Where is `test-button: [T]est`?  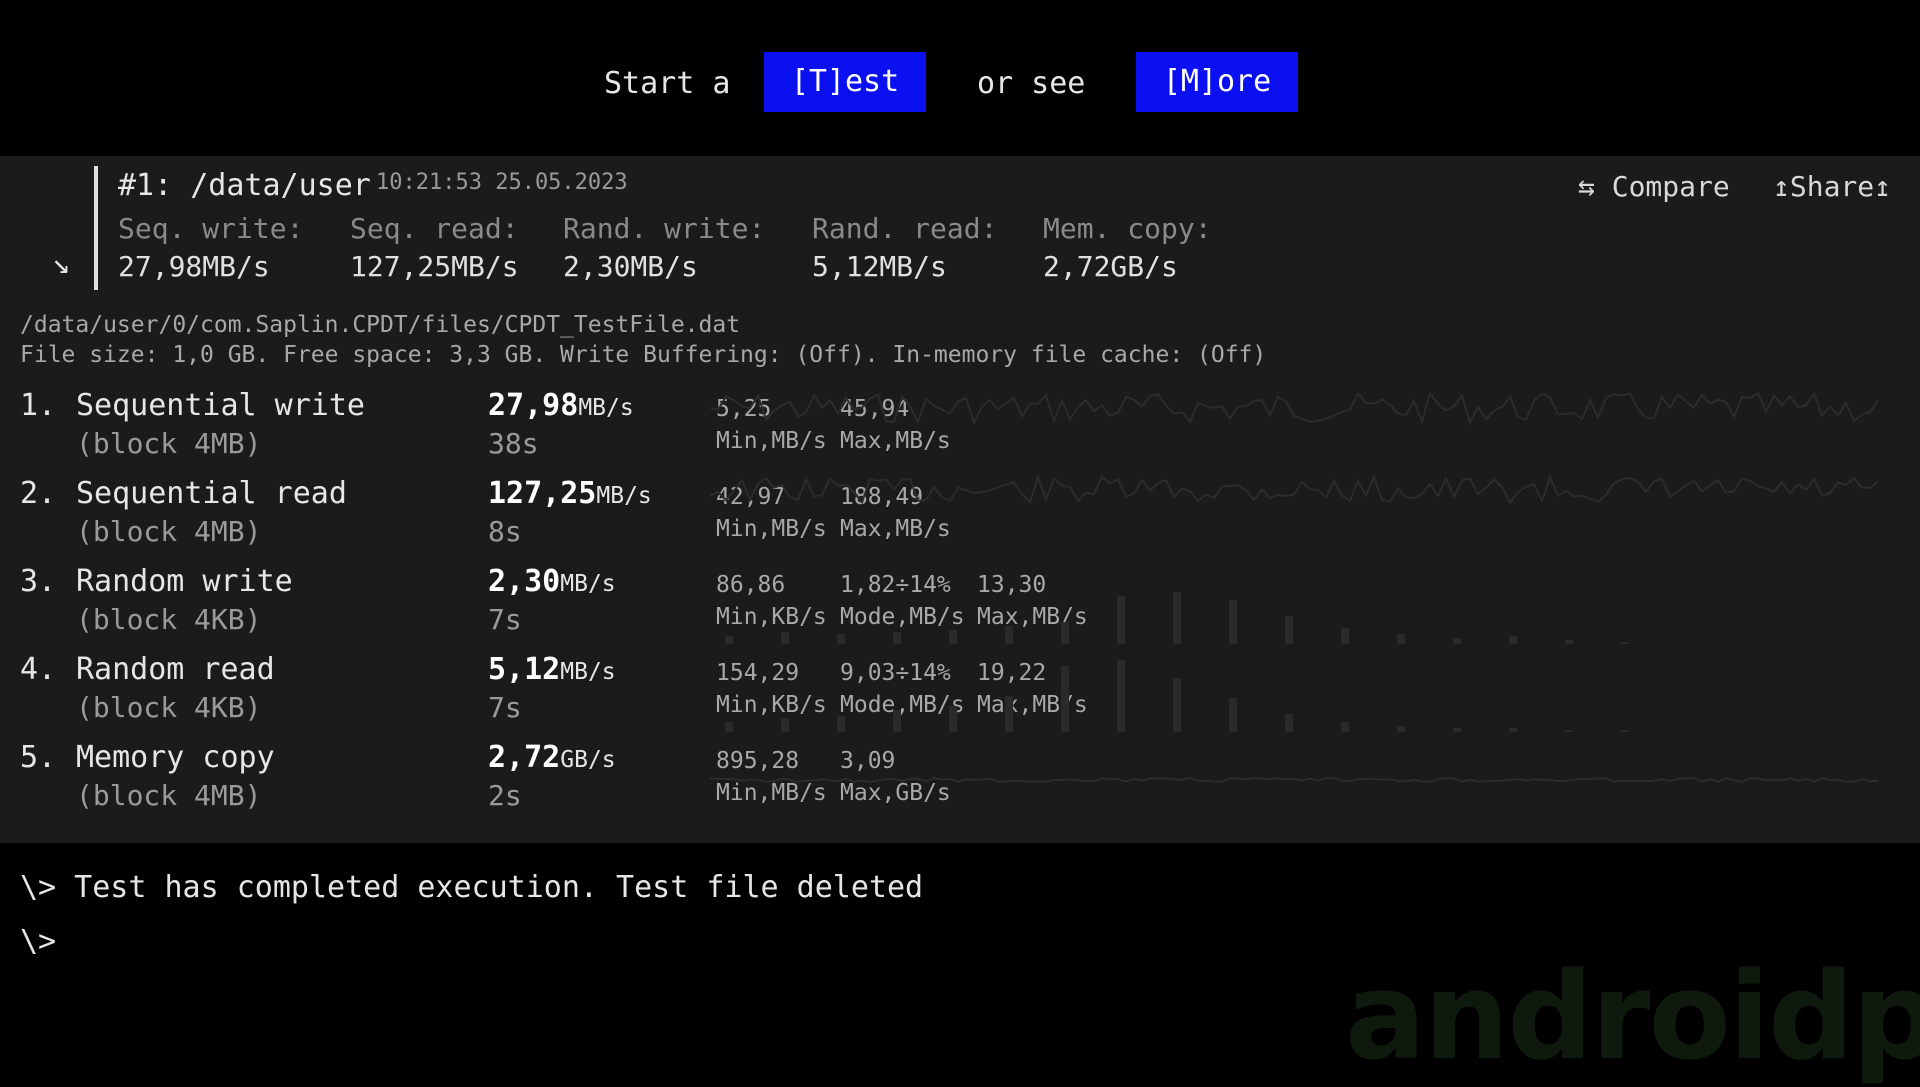 test-button: [T]est is located at coordinates (845, 82).